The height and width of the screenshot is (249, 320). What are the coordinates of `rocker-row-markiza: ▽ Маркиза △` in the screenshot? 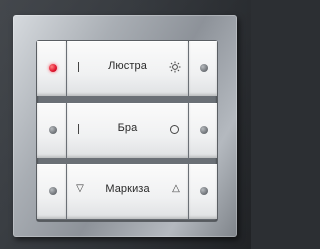 It's located at (127, 191).